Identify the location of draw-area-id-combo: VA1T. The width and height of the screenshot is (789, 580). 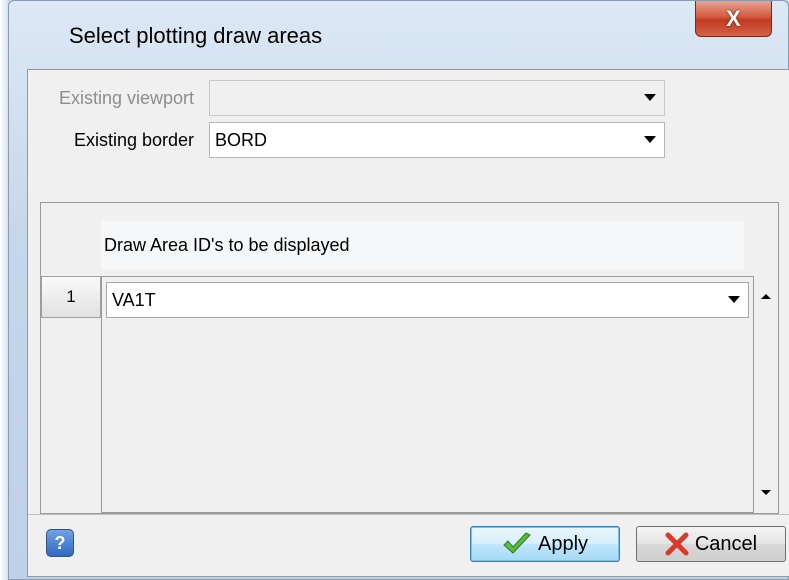
(427, 300).